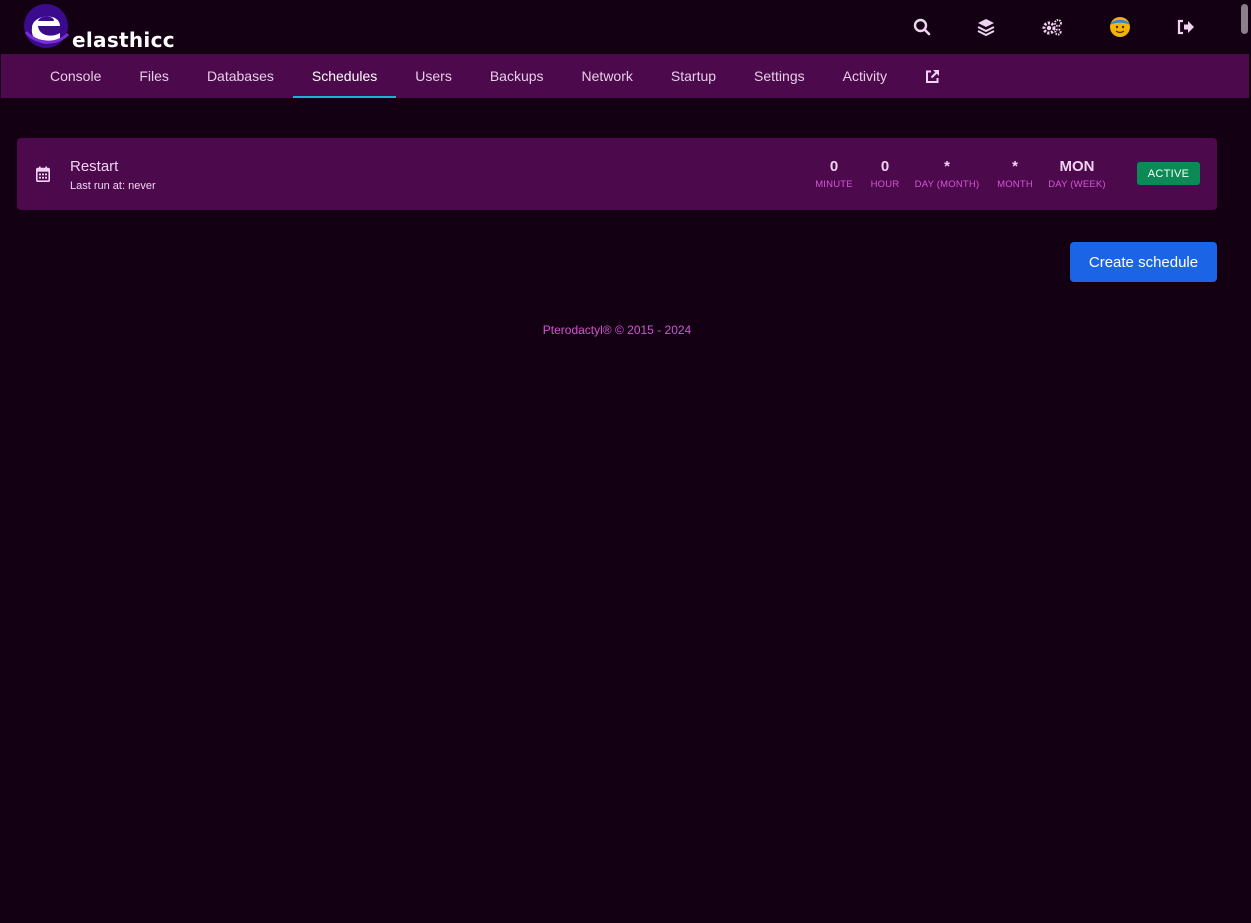 Image resolution: width=1251 pixels, height=923 pixels. I want to click on tab-schedules: Schedules, so click(344, 76).